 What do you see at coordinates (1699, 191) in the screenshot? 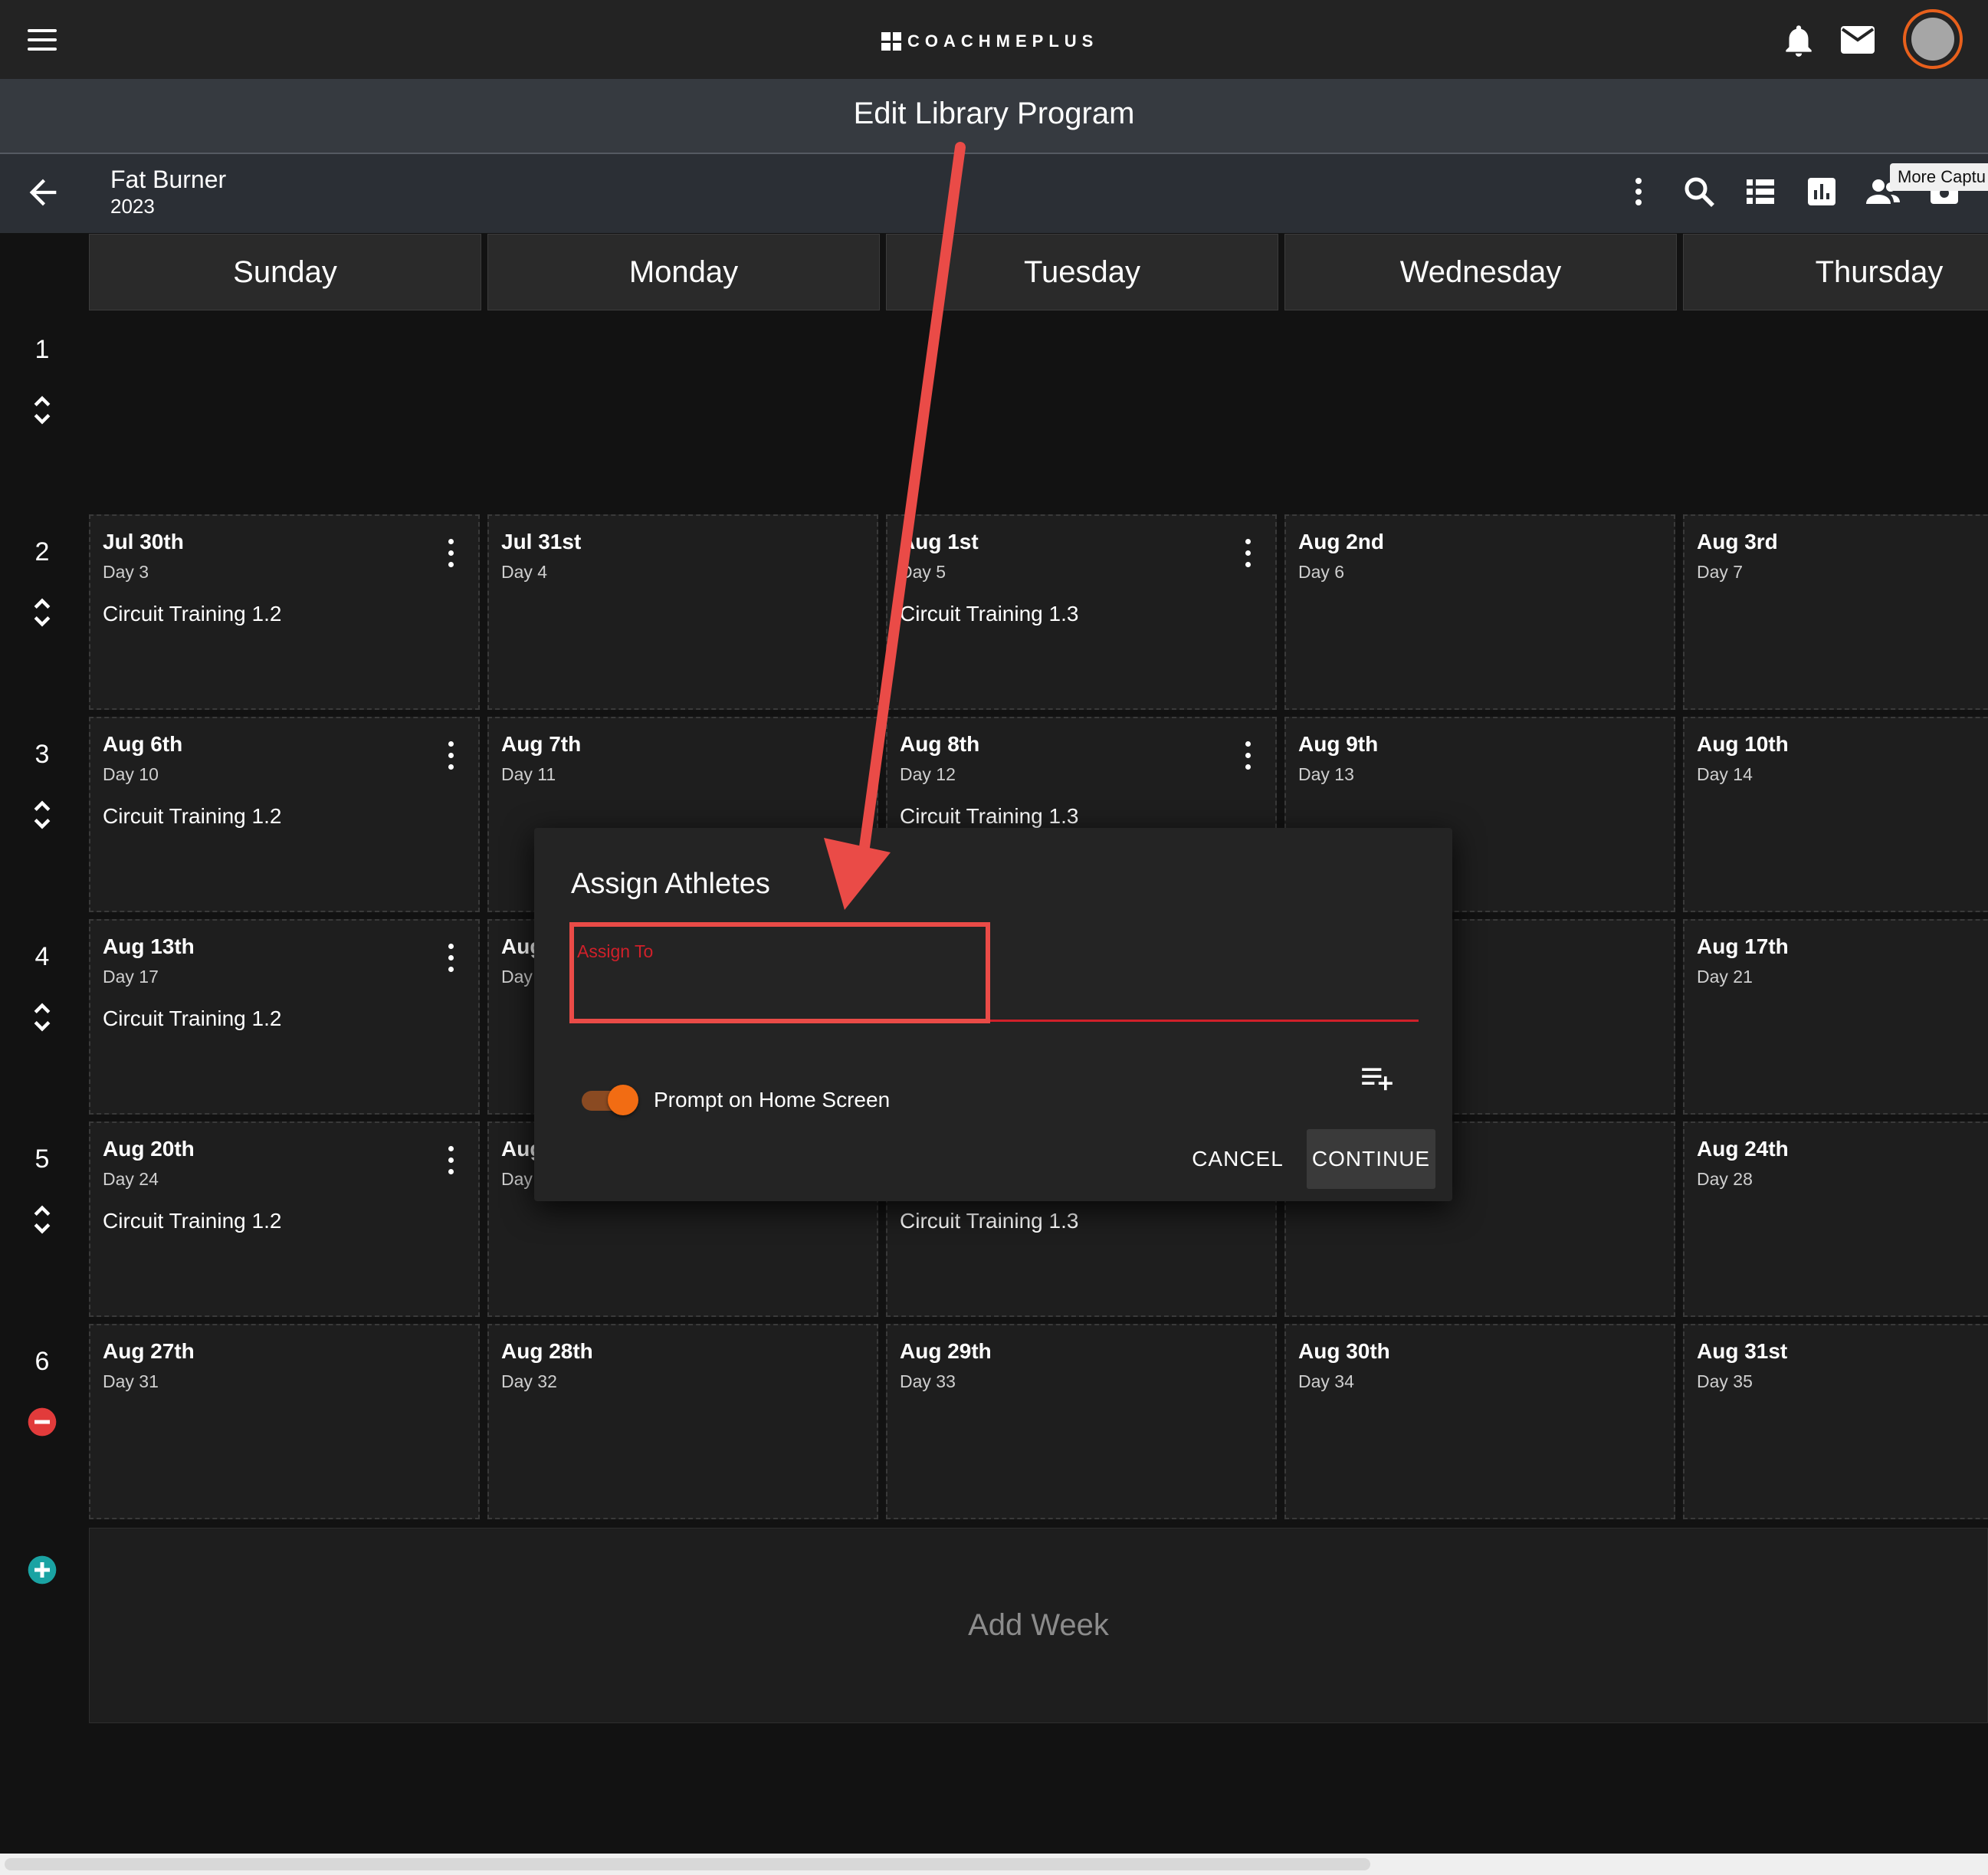
I see `search-icon` at bounding box center [1699, 191].